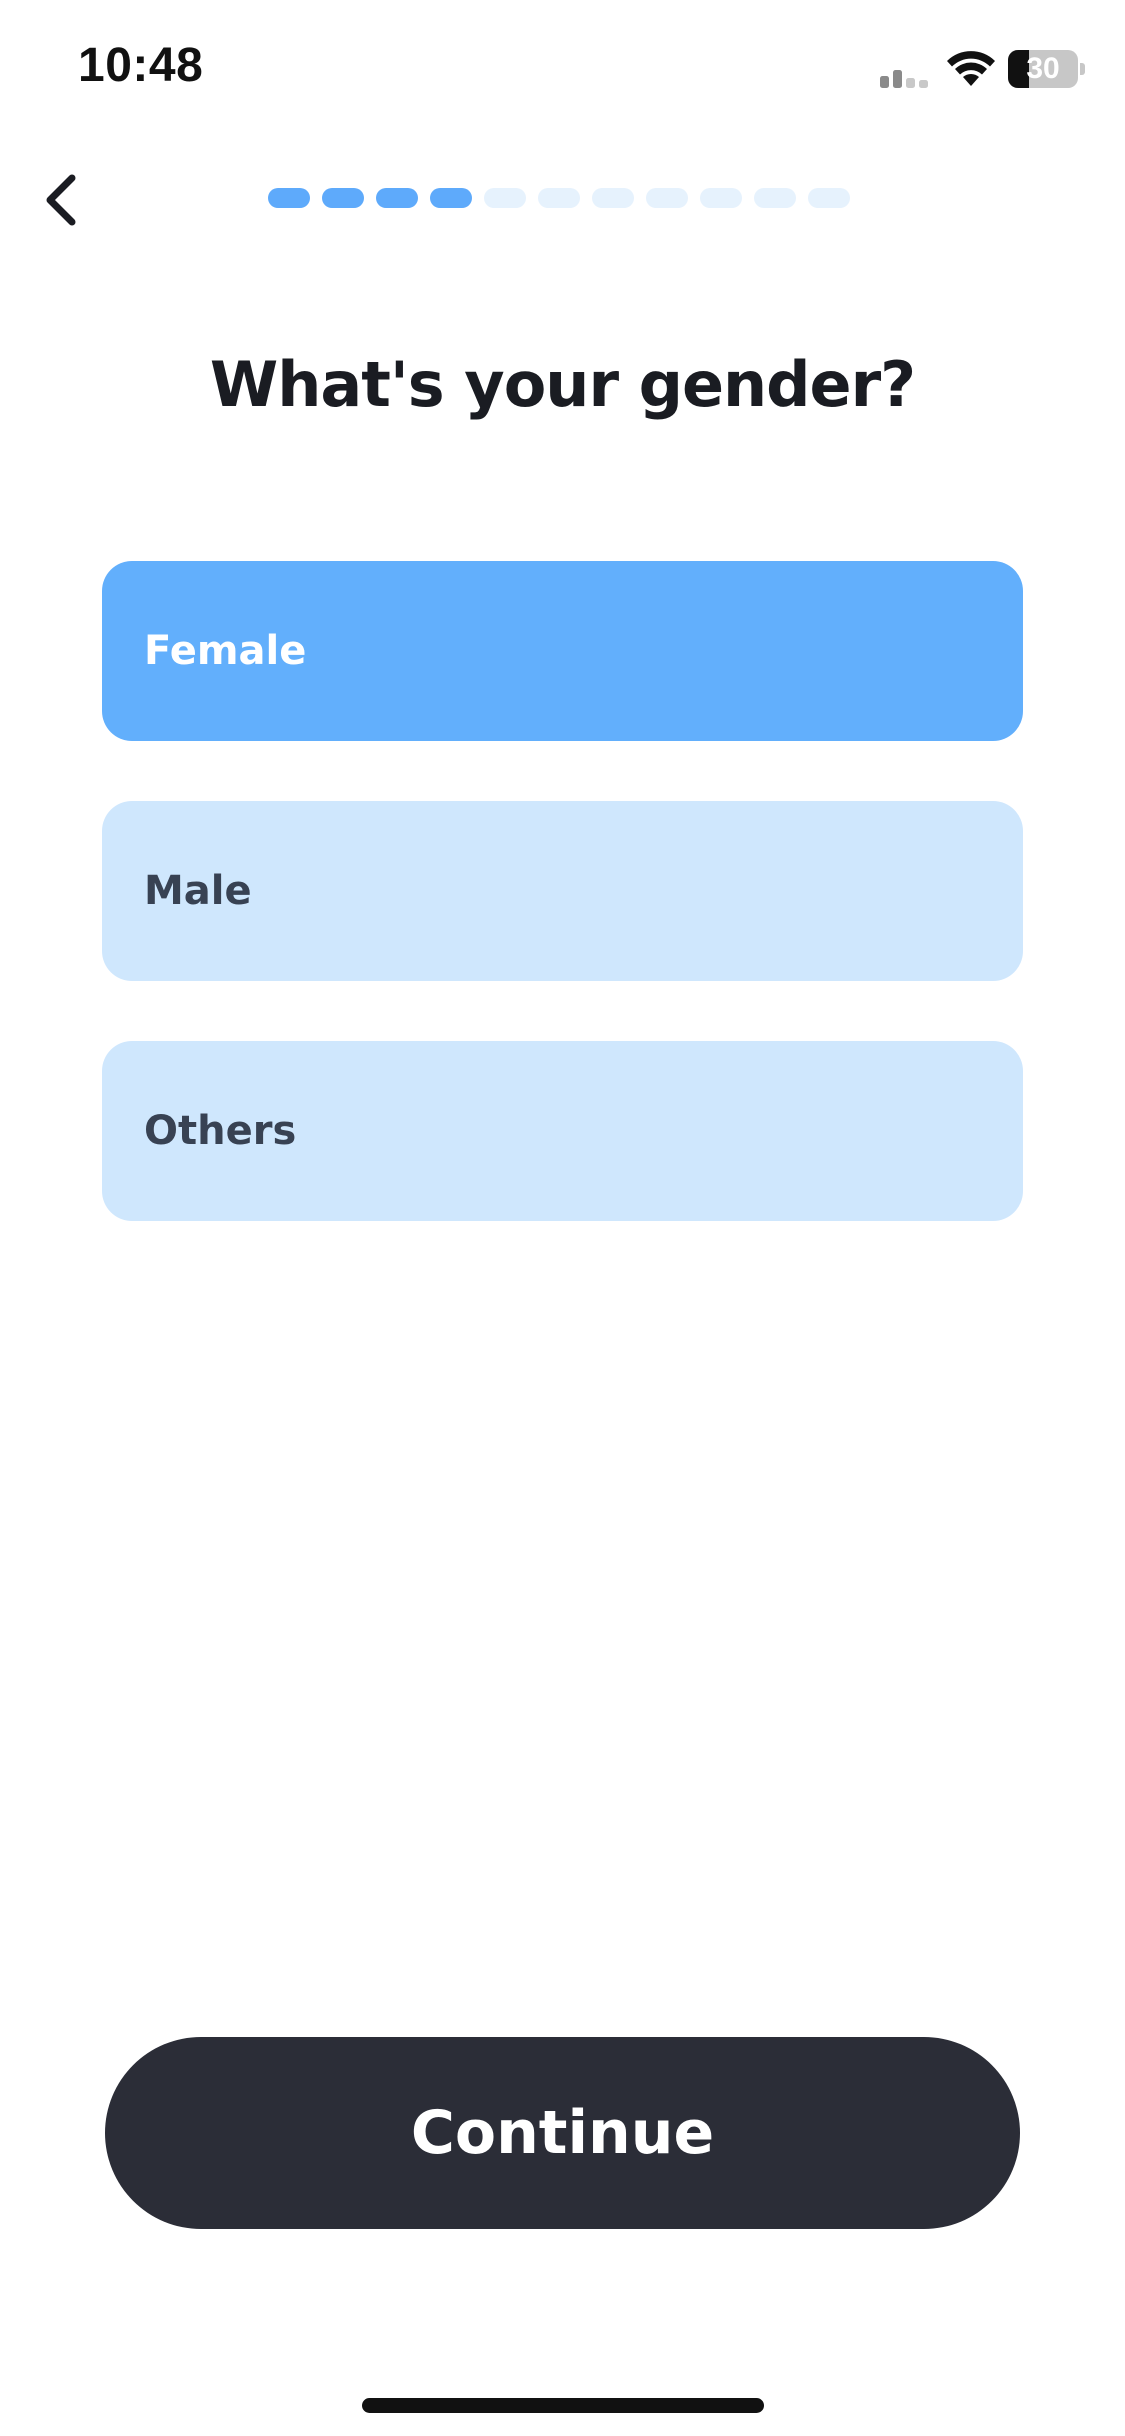  Describe the element at coordinates (562, 1131) in the screenshot. I see `option-others: Others` at that location.